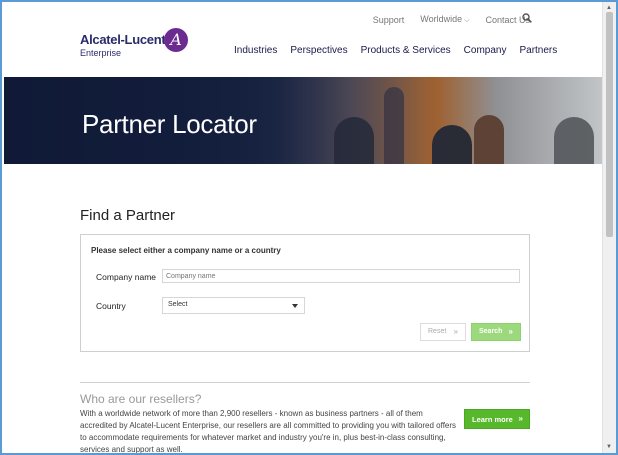  Describe the element at coordinates (437, 331) in the screenshot. I see `reset-label: Reset` at that location.